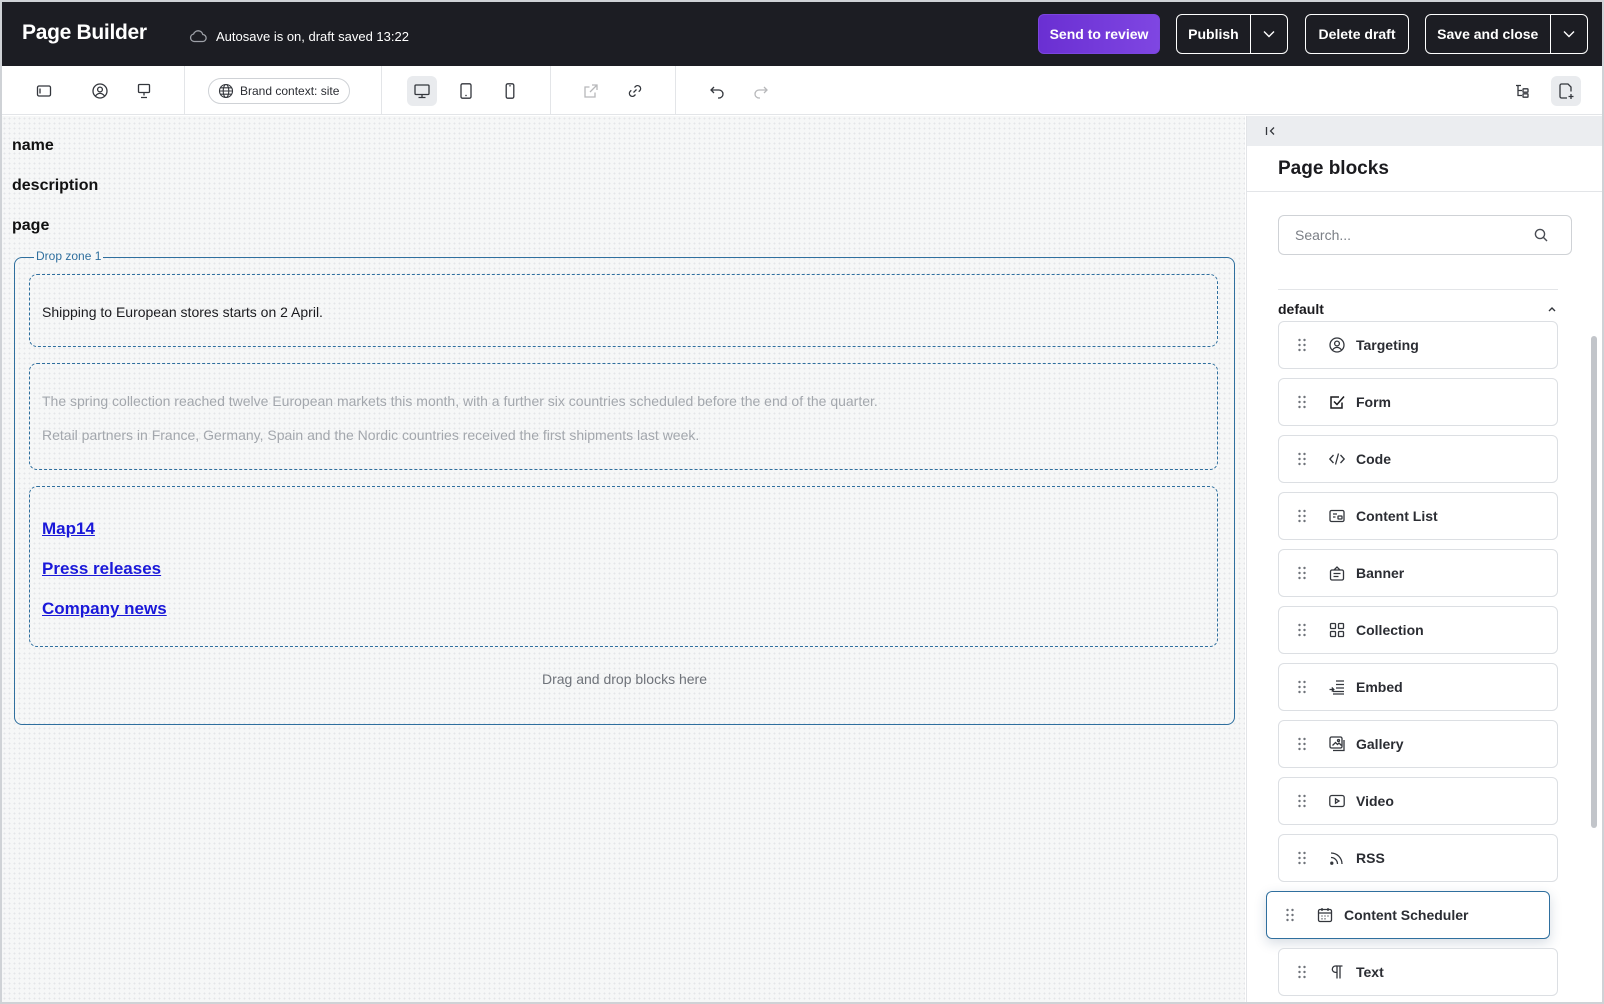 This screenshot has height=1004, width=1604. Describe the element at coordinates (1370, 972) in the screenshot. I see `block-item-label: Text` at that location.